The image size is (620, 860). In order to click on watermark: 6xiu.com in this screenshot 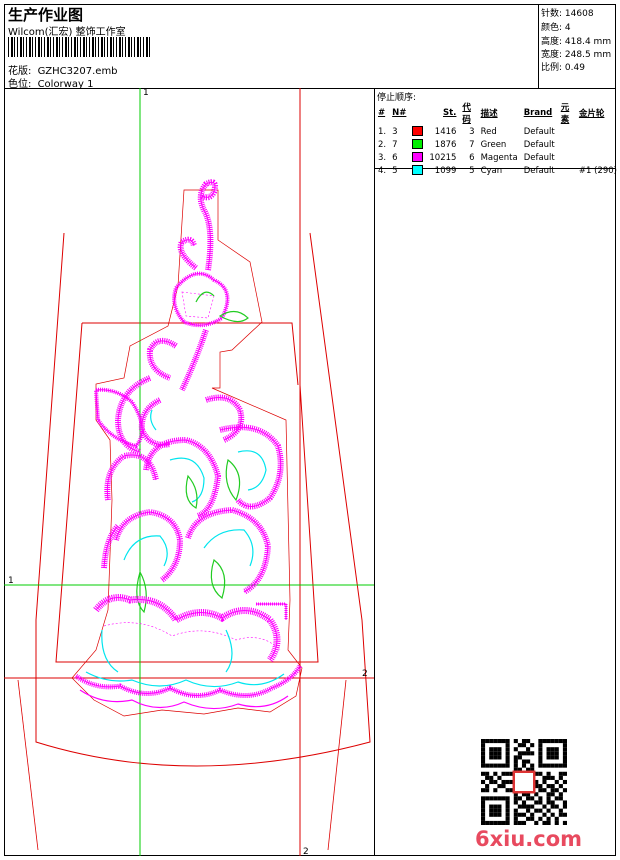, I will do `click(529, 839)`.